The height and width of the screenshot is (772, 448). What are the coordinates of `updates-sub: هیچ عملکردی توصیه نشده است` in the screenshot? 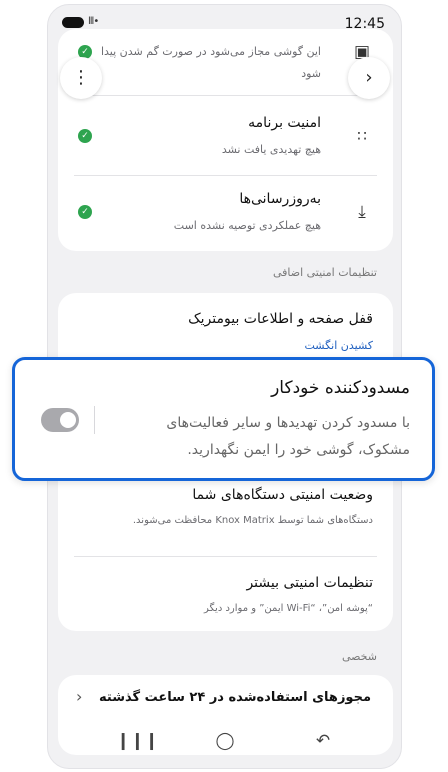 It's located at (247, 225).